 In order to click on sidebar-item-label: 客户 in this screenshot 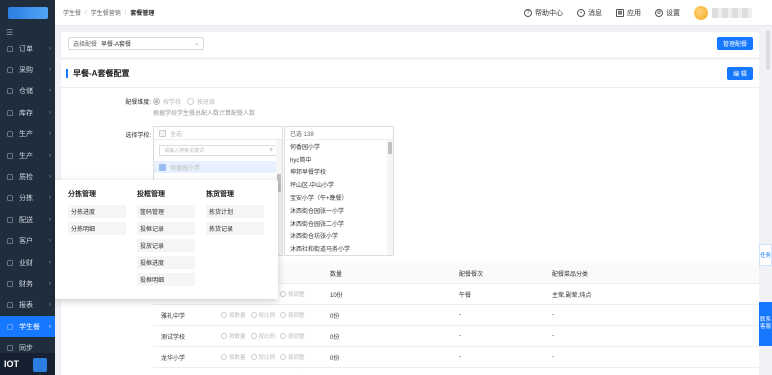, I will do `click(26, 242)`.